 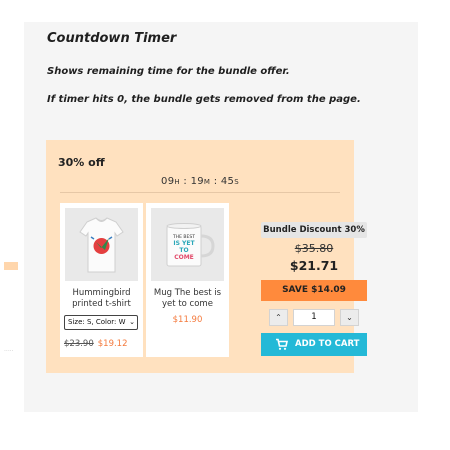 I want to click on mug-text-4: COME, so click(x=184, y=257).